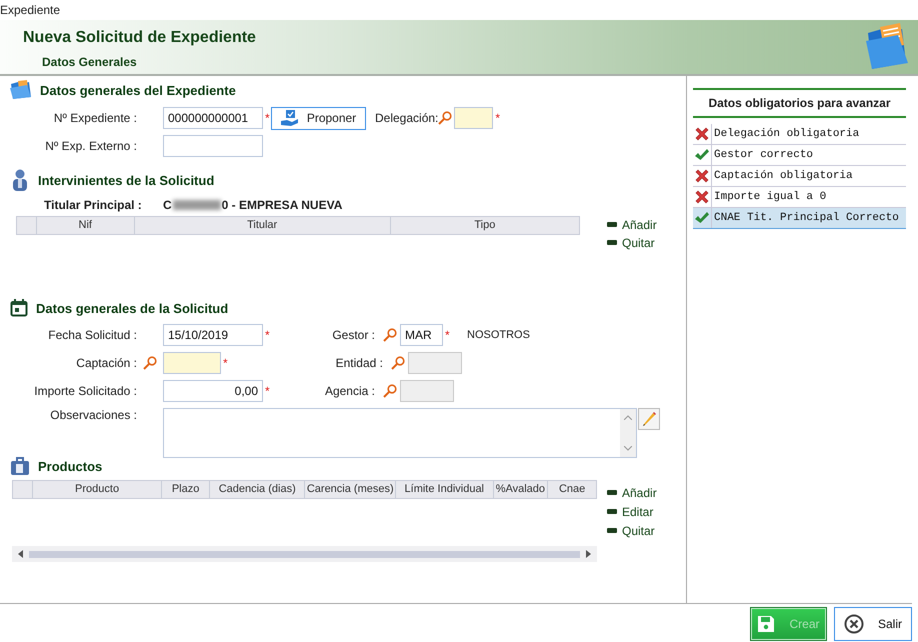 This screenshot has height=642, width=918. Describe the element at coordinates (359, 363) in the screenshot. I see `field-label: Entidad :` at that location.